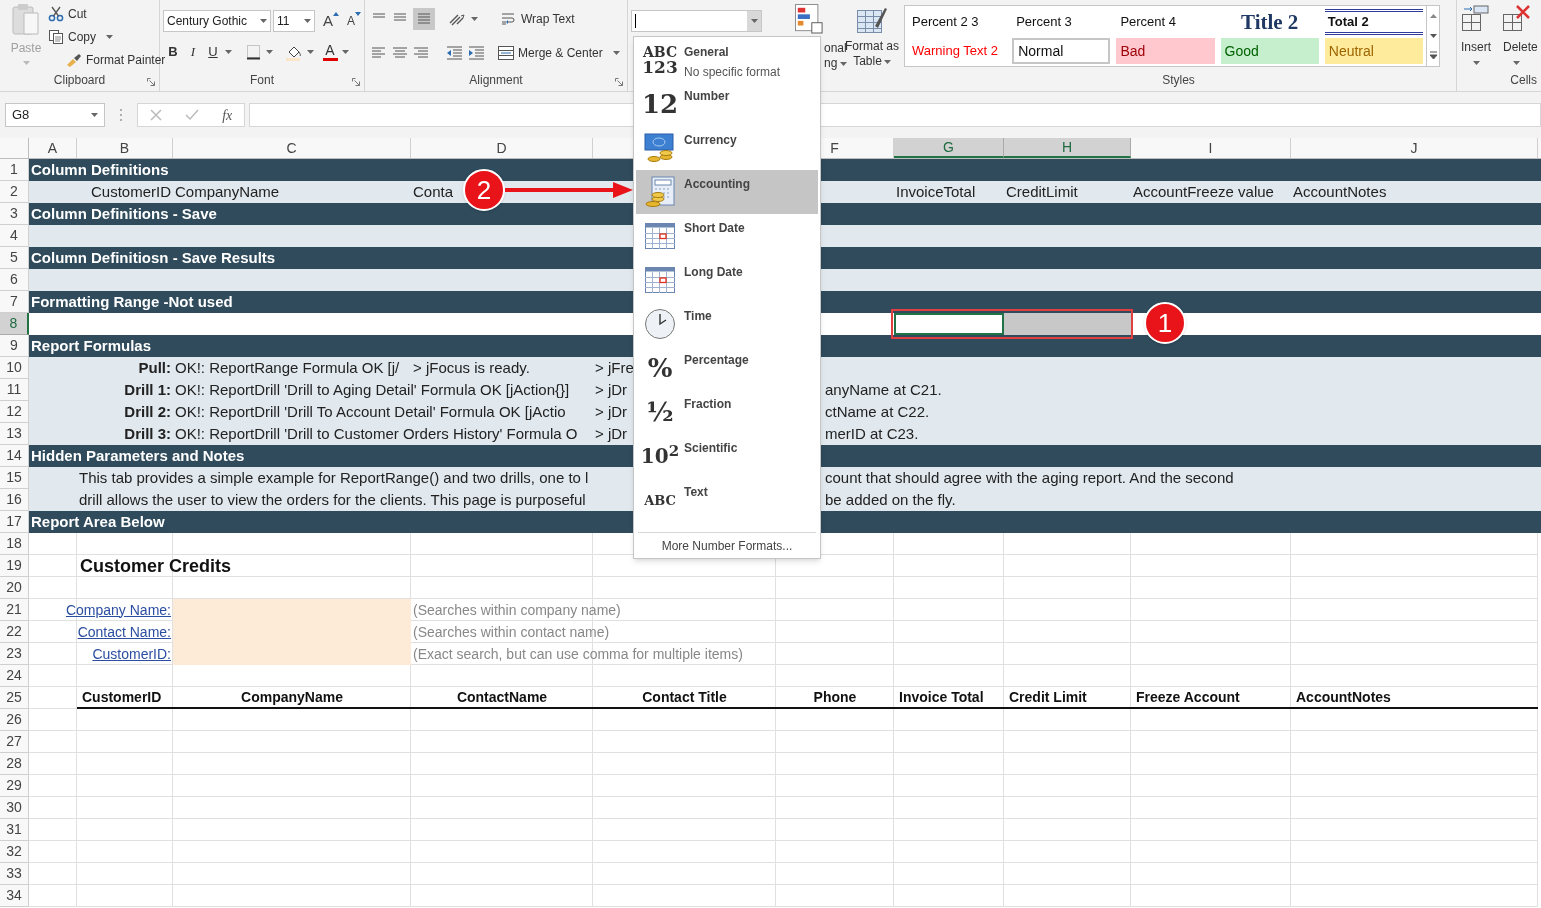 The width and height of the screenshot is (1541, 908). I want to click on field-label-link: Contact Name:, so click(124, 632).